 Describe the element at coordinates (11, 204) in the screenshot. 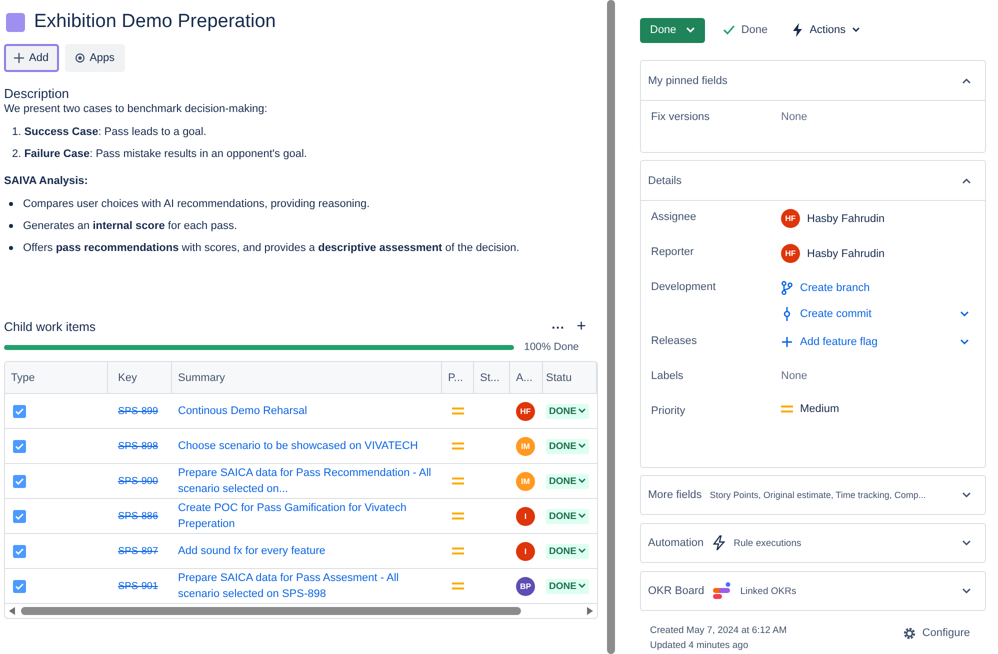

I see `bullet-icon` at that location.